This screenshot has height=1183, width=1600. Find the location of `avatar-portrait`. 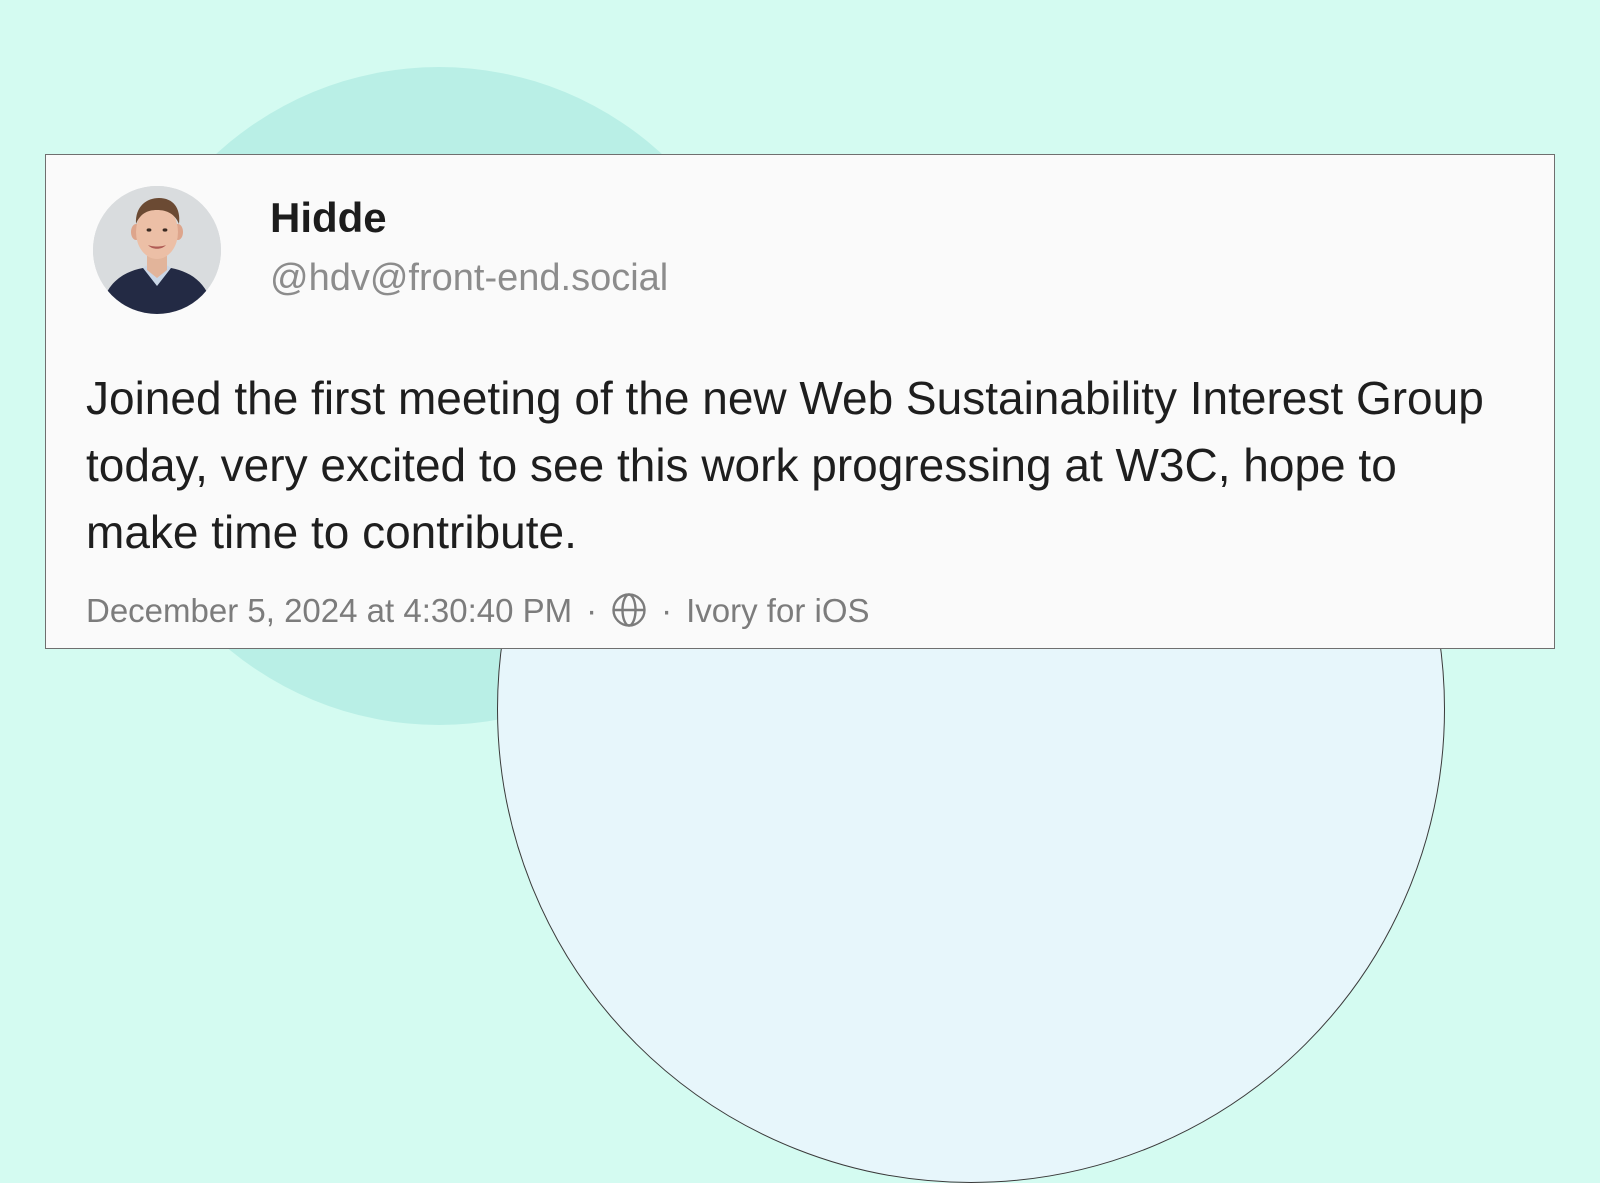

avatar-portrait is located at coordinates (157, 250).